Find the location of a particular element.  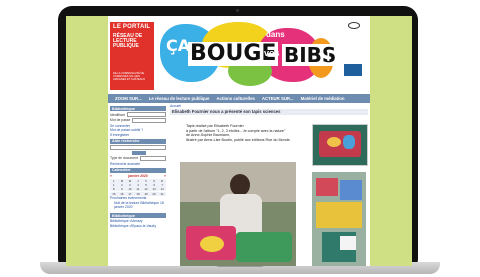

login-link: Se connecter is located at coordinates (138, 126).